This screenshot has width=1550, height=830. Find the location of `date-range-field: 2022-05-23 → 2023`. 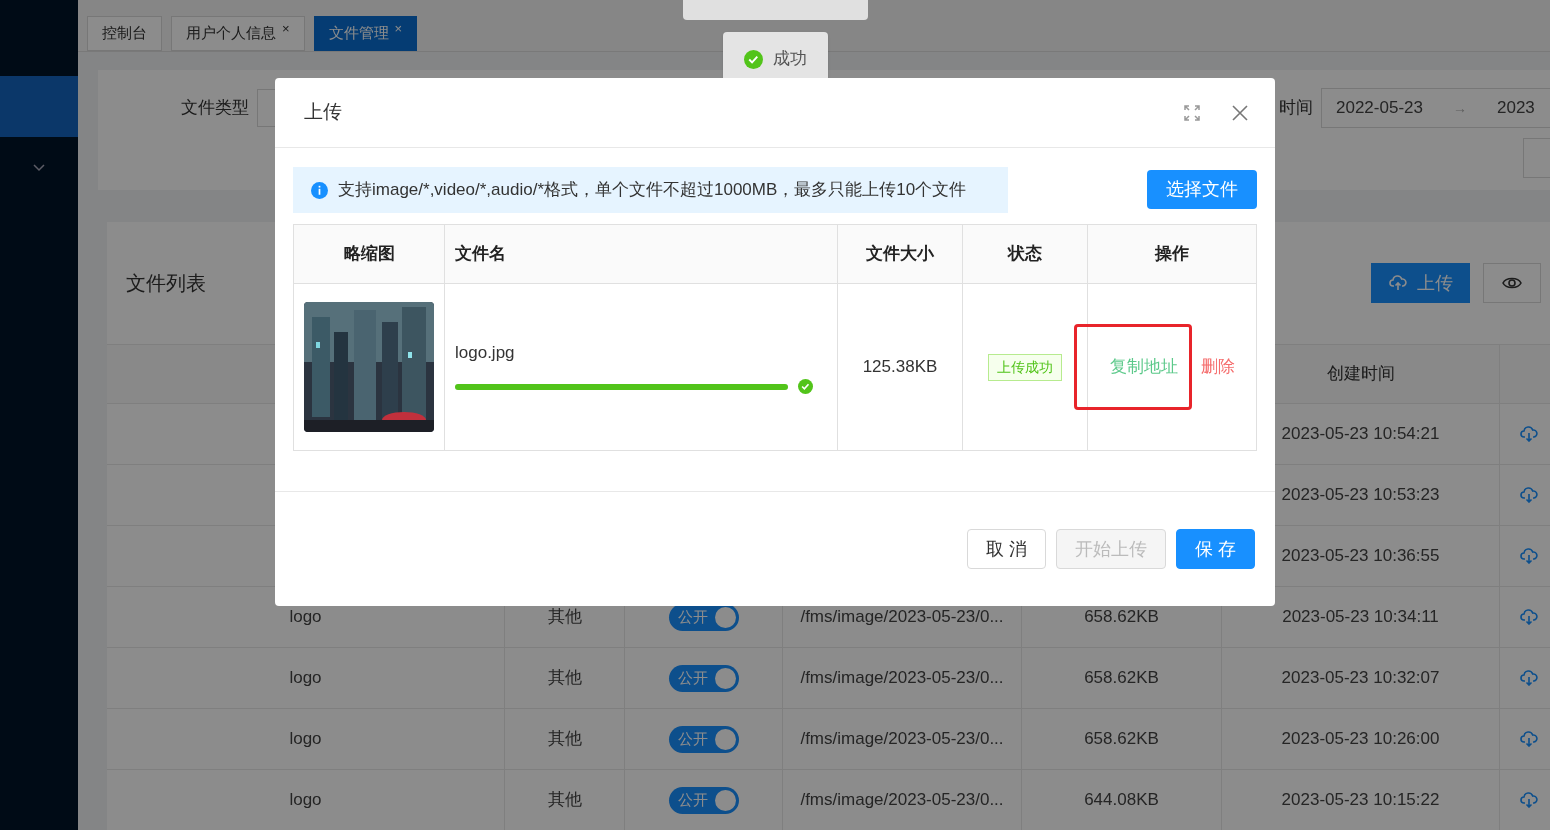

date-range-field: 2022-05-23 → 2023 is located at coordinates (1435, 108).